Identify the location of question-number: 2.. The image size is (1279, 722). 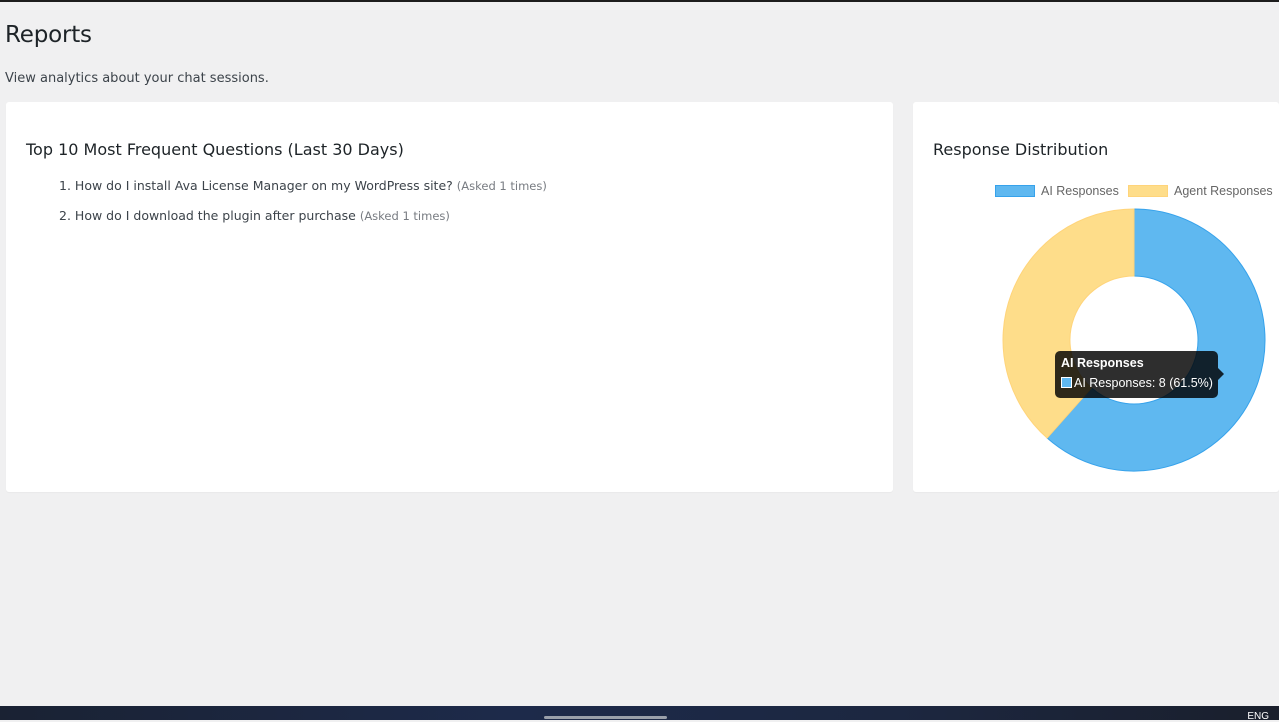
(65, 215).